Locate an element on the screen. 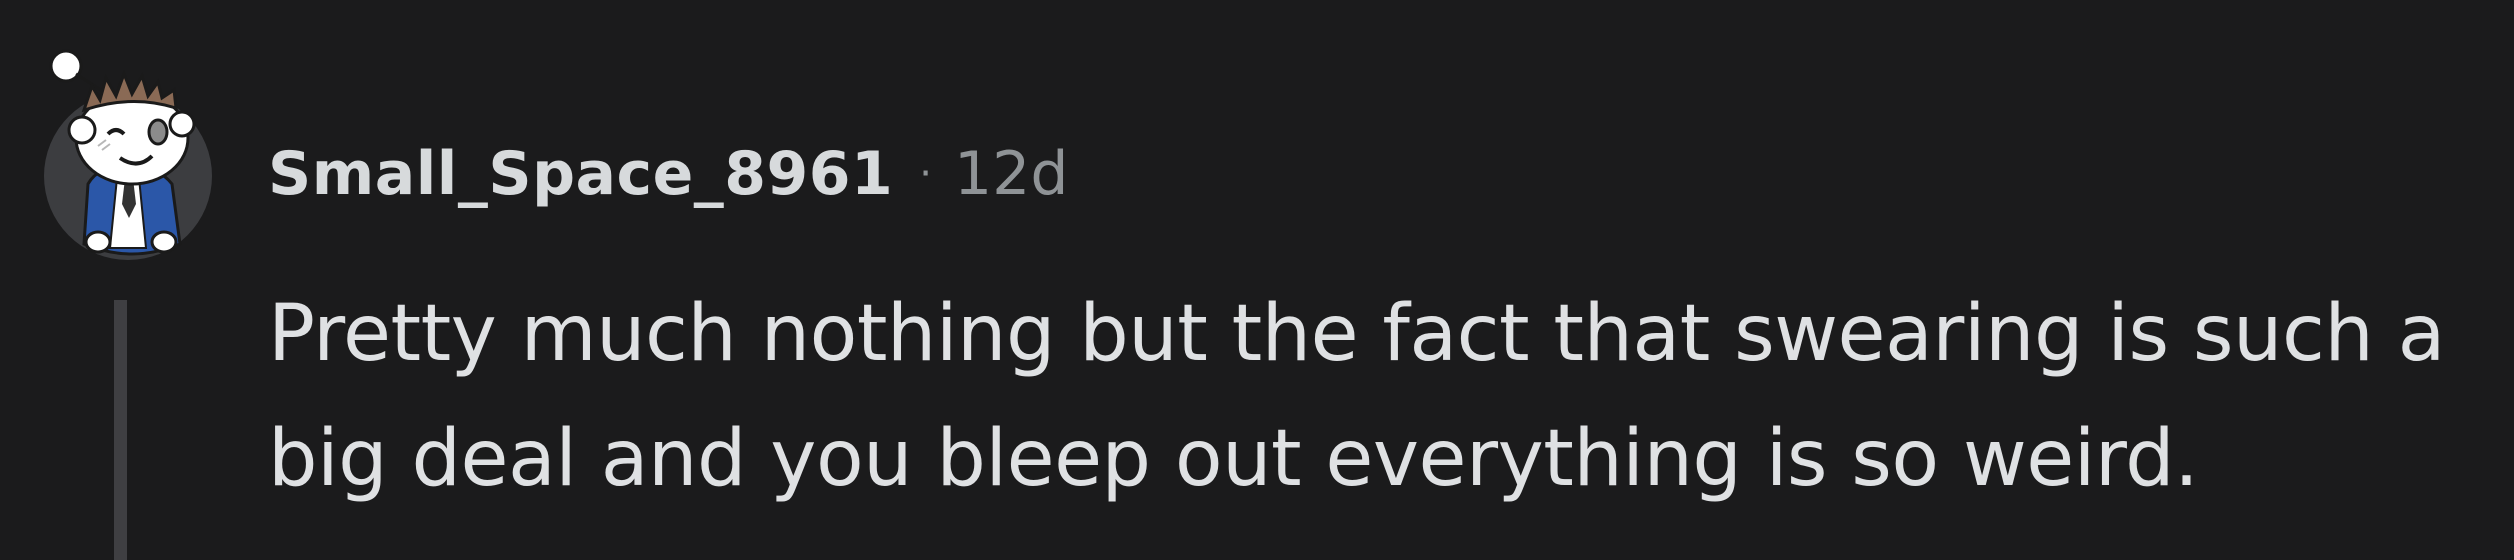  username-link: Small_Space_8961 is located at coordinates (580, 174).